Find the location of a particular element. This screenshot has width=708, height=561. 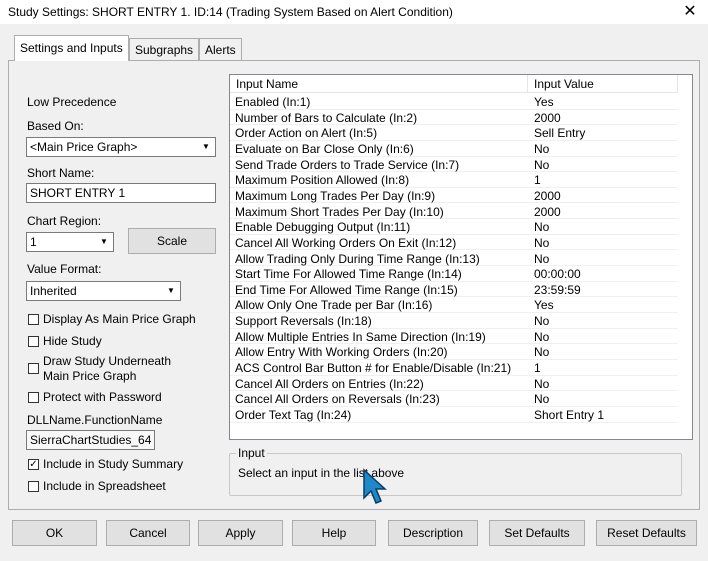

checkbox-label: Include in Study Summary is located at coordinates (113, 464).